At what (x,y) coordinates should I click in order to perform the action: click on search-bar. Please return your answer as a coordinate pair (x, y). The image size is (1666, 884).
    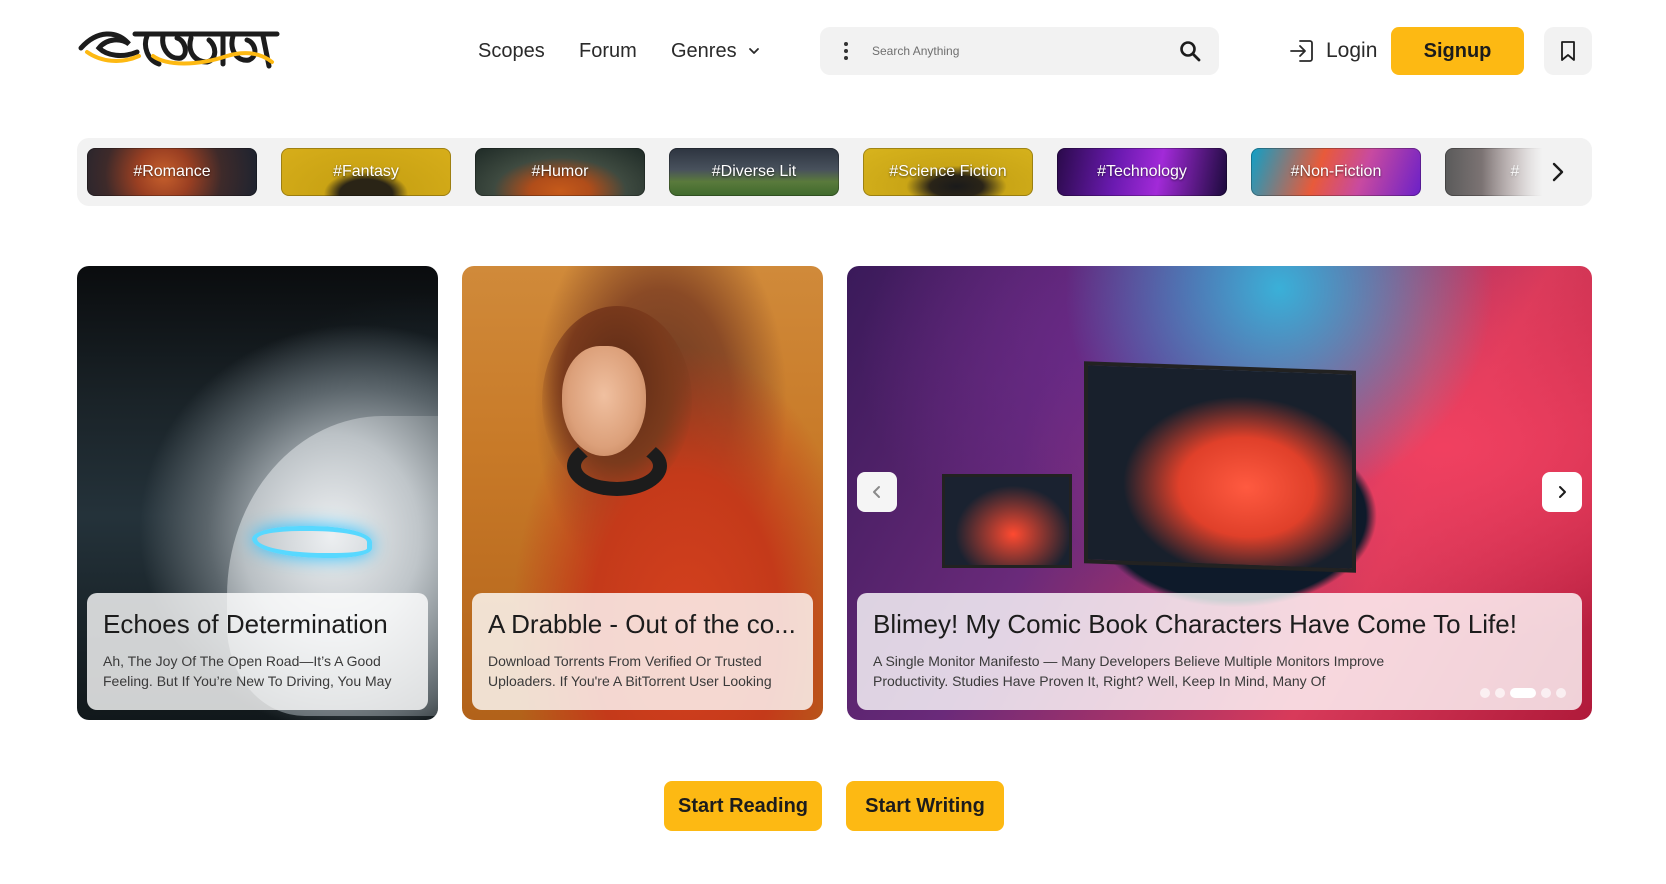
    Looking at the image, I should click on (1019, 51).